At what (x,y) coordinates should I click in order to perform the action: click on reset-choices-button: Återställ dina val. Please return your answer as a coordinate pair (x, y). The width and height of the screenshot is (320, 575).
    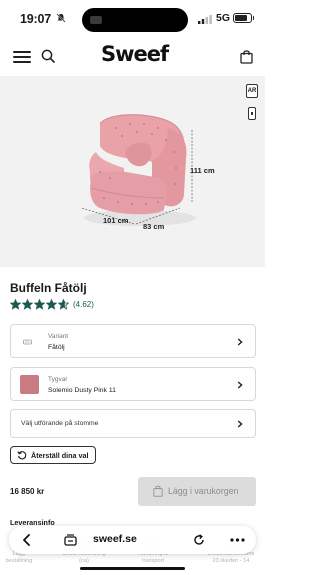
    Looking at the image, I should click on (53, 455).